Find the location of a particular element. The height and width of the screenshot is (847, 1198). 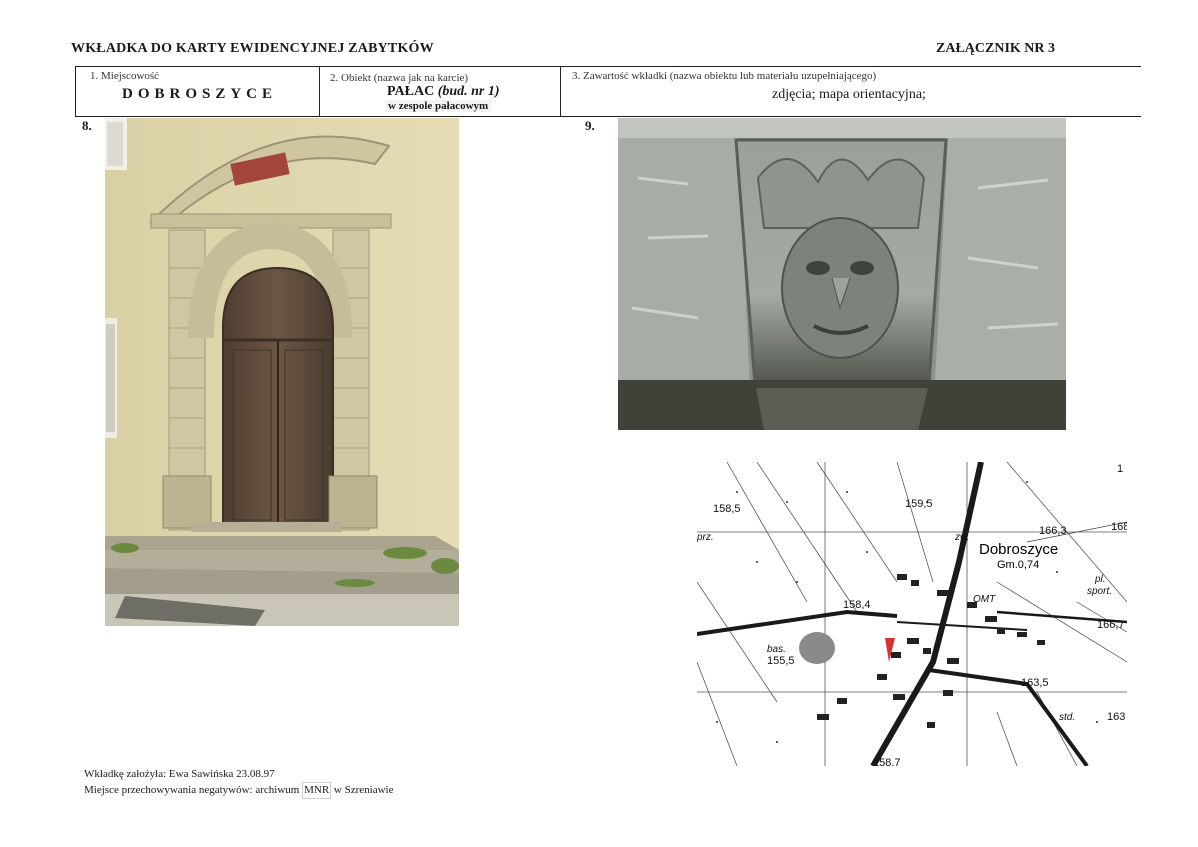

map-word-label: OMT is located at coordinates (984, 599).